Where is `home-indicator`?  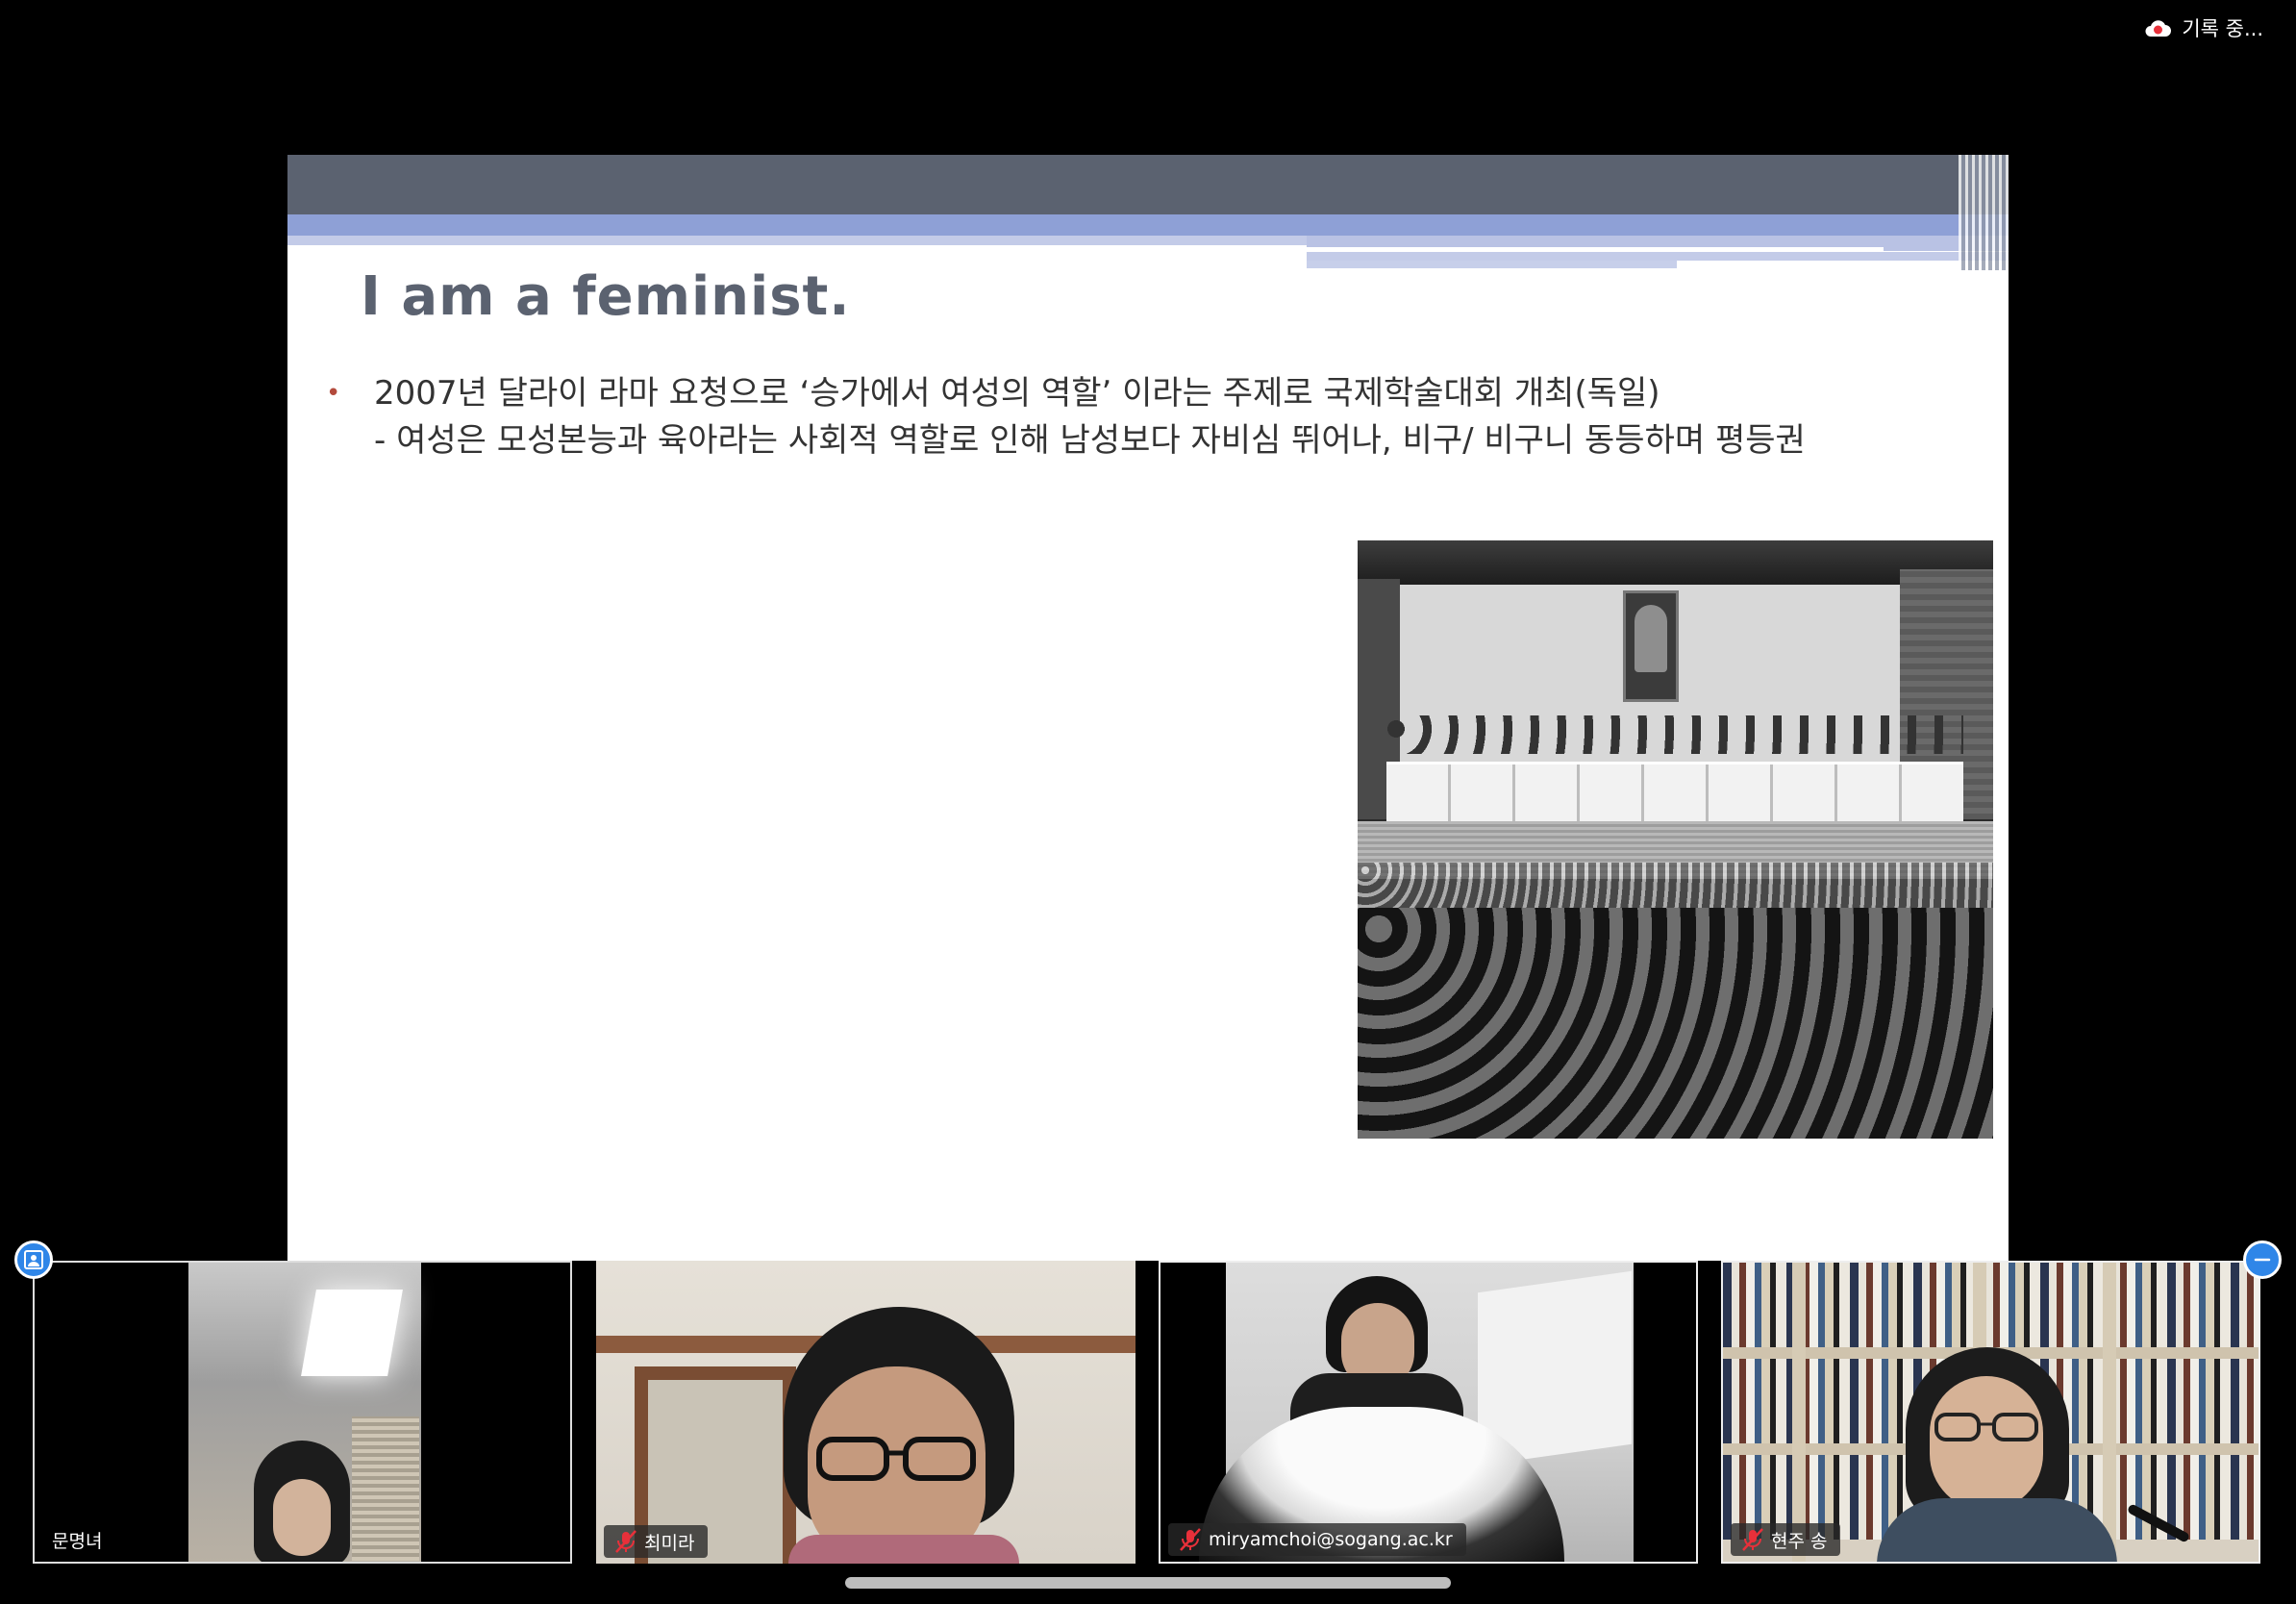
home-indicator is located at coordinates (1148, 1583).